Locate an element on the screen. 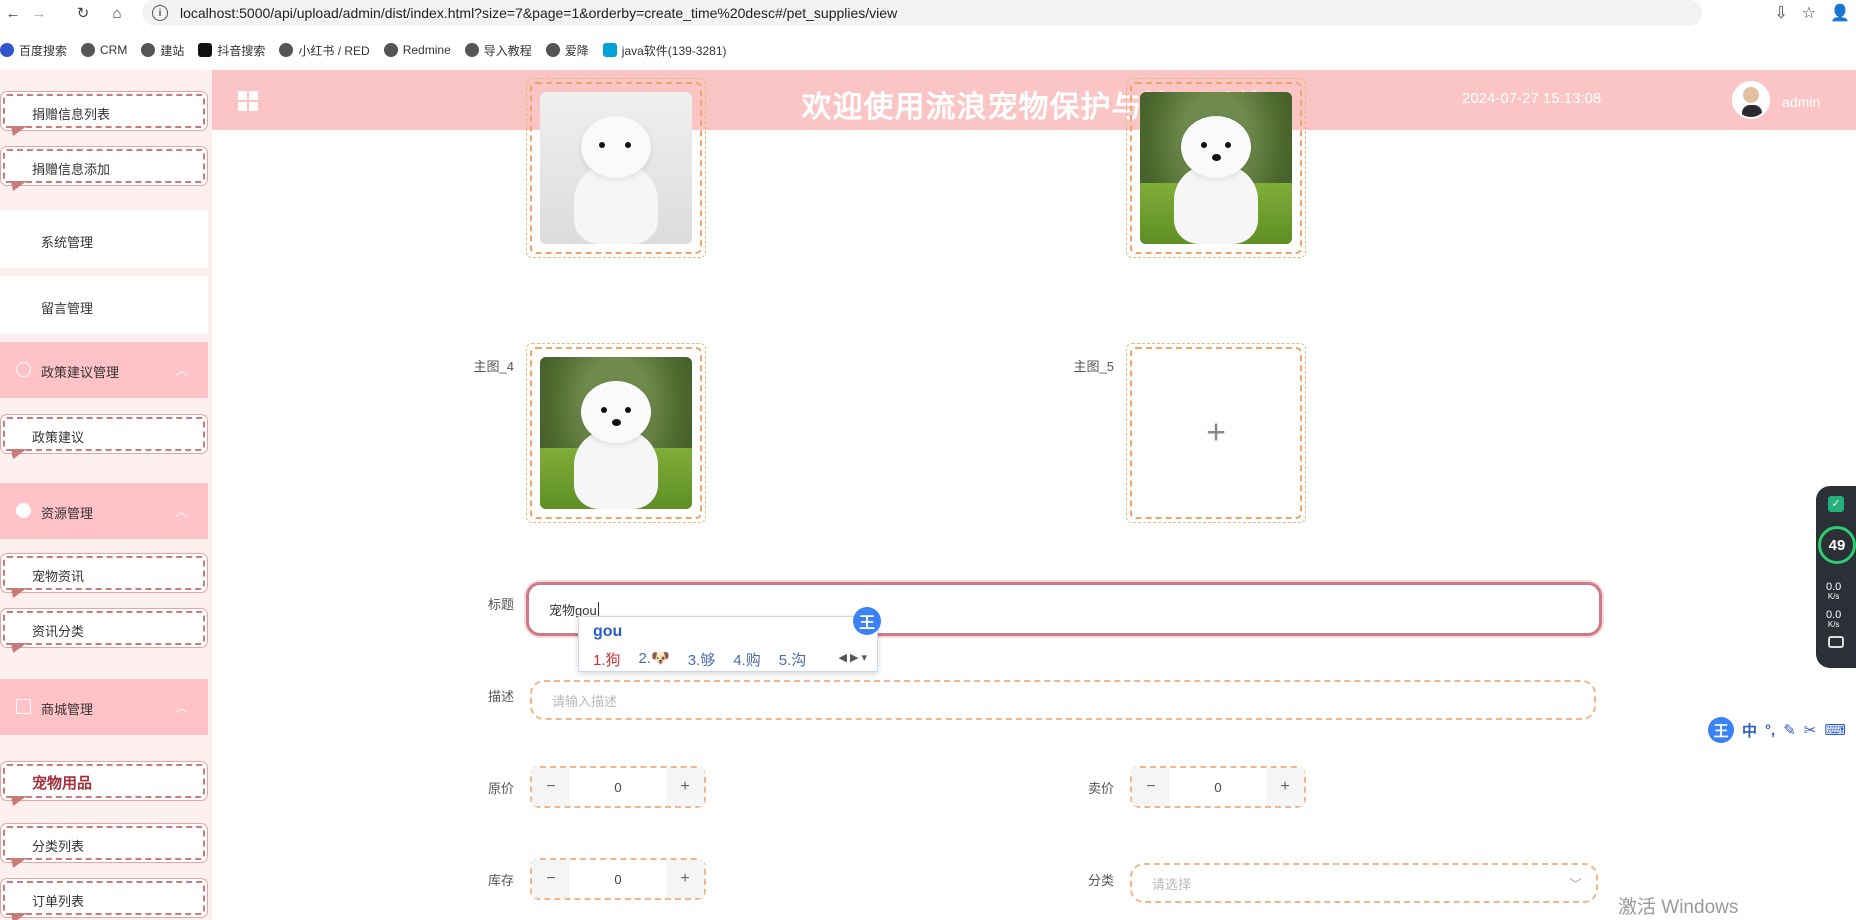  stock-value: 0 is located at coordinates (618, 879).